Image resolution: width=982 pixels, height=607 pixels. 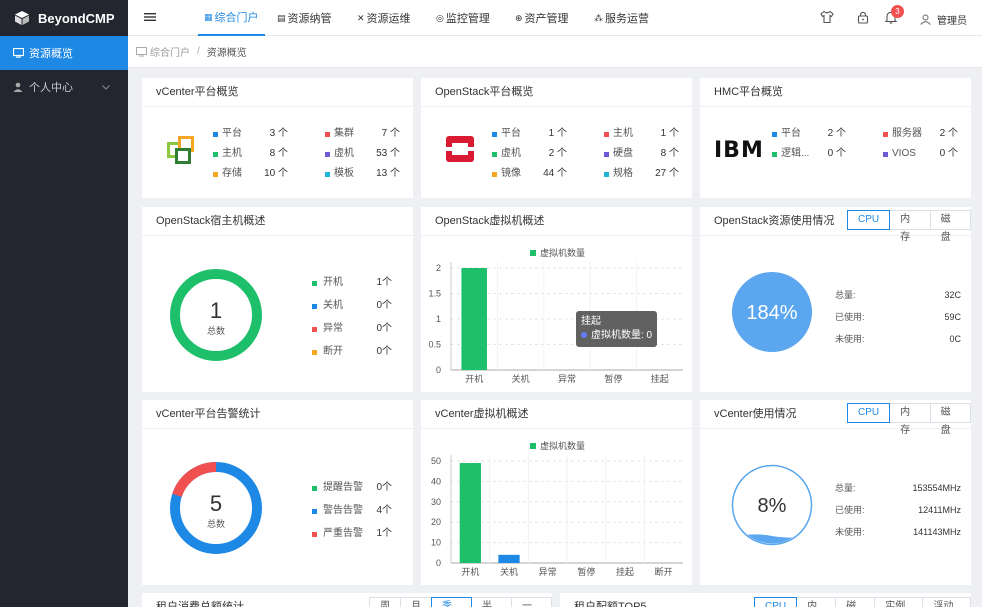 What do you see at coordinates (327, 329) in the screenshot?
I see `legend-item: 异常` at bounding box center [327, 329].